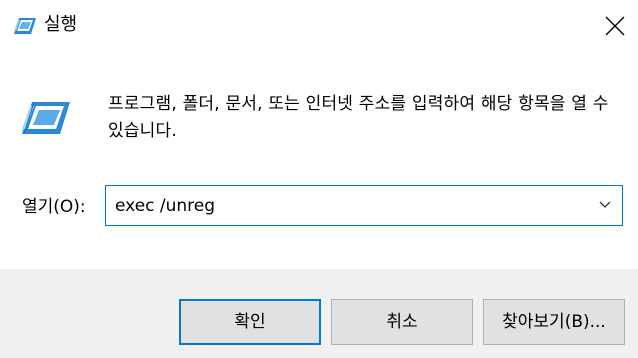 Image resolution: width=638 pixels, height=358 pixels. I want to click on ok-button: 확인, so click(250, 322).